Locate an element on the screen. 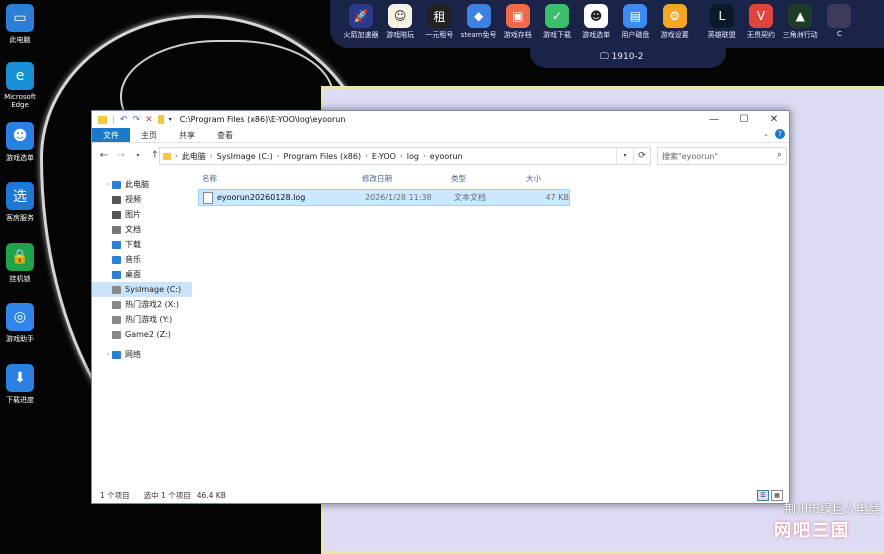  nav-item-label: 文档 is located at coordinates (133, 229).